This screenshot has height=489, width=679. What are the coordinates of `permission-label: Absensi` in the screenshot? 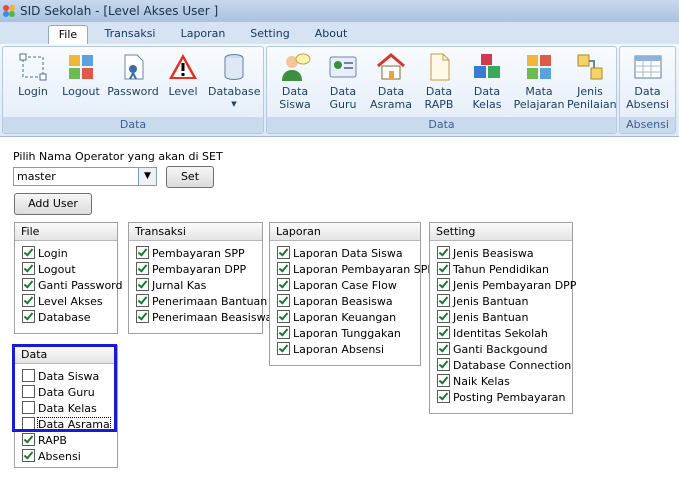 It's located at (59, 456).